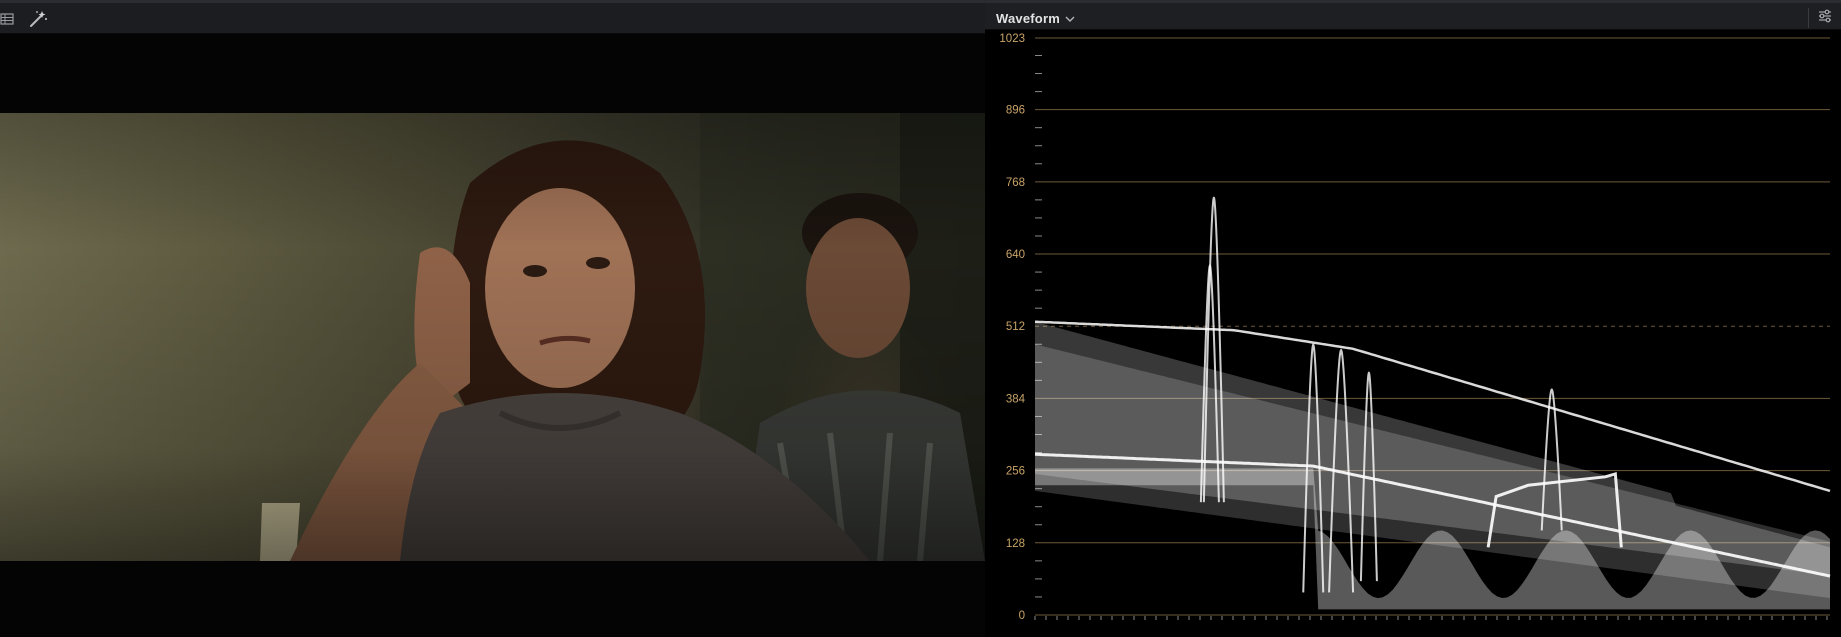  Describe the element at coordinates (1431, 618) in the screenshot. I see `waveform-bottom-ticks` at that location.